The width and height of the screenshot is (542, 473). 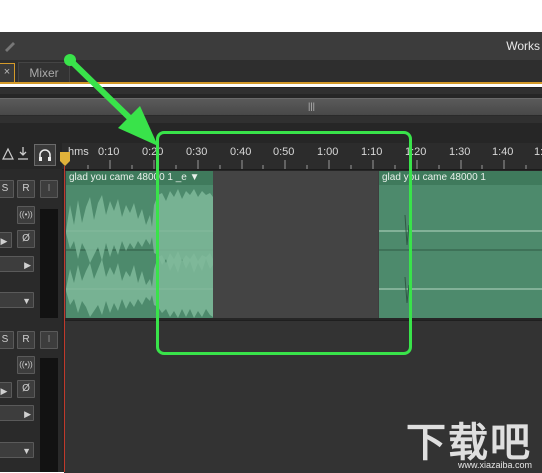 I want to click on active-tab-underline, so click(x=271, y=83).